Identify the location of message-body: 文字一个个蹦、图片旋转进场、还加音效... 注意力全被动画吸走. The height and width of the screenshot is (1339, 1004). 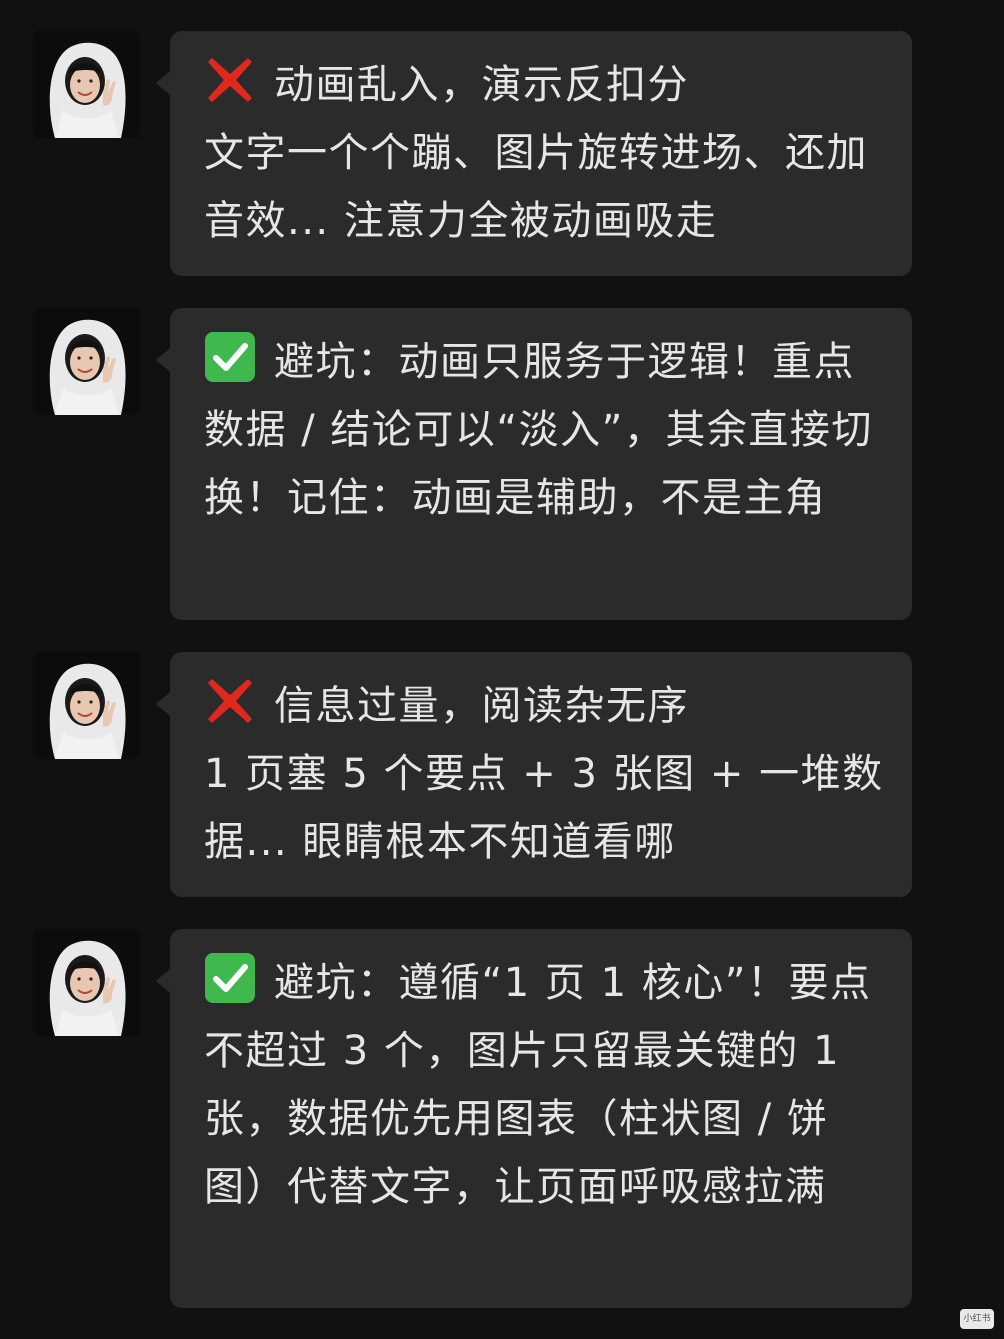
(536, 187).